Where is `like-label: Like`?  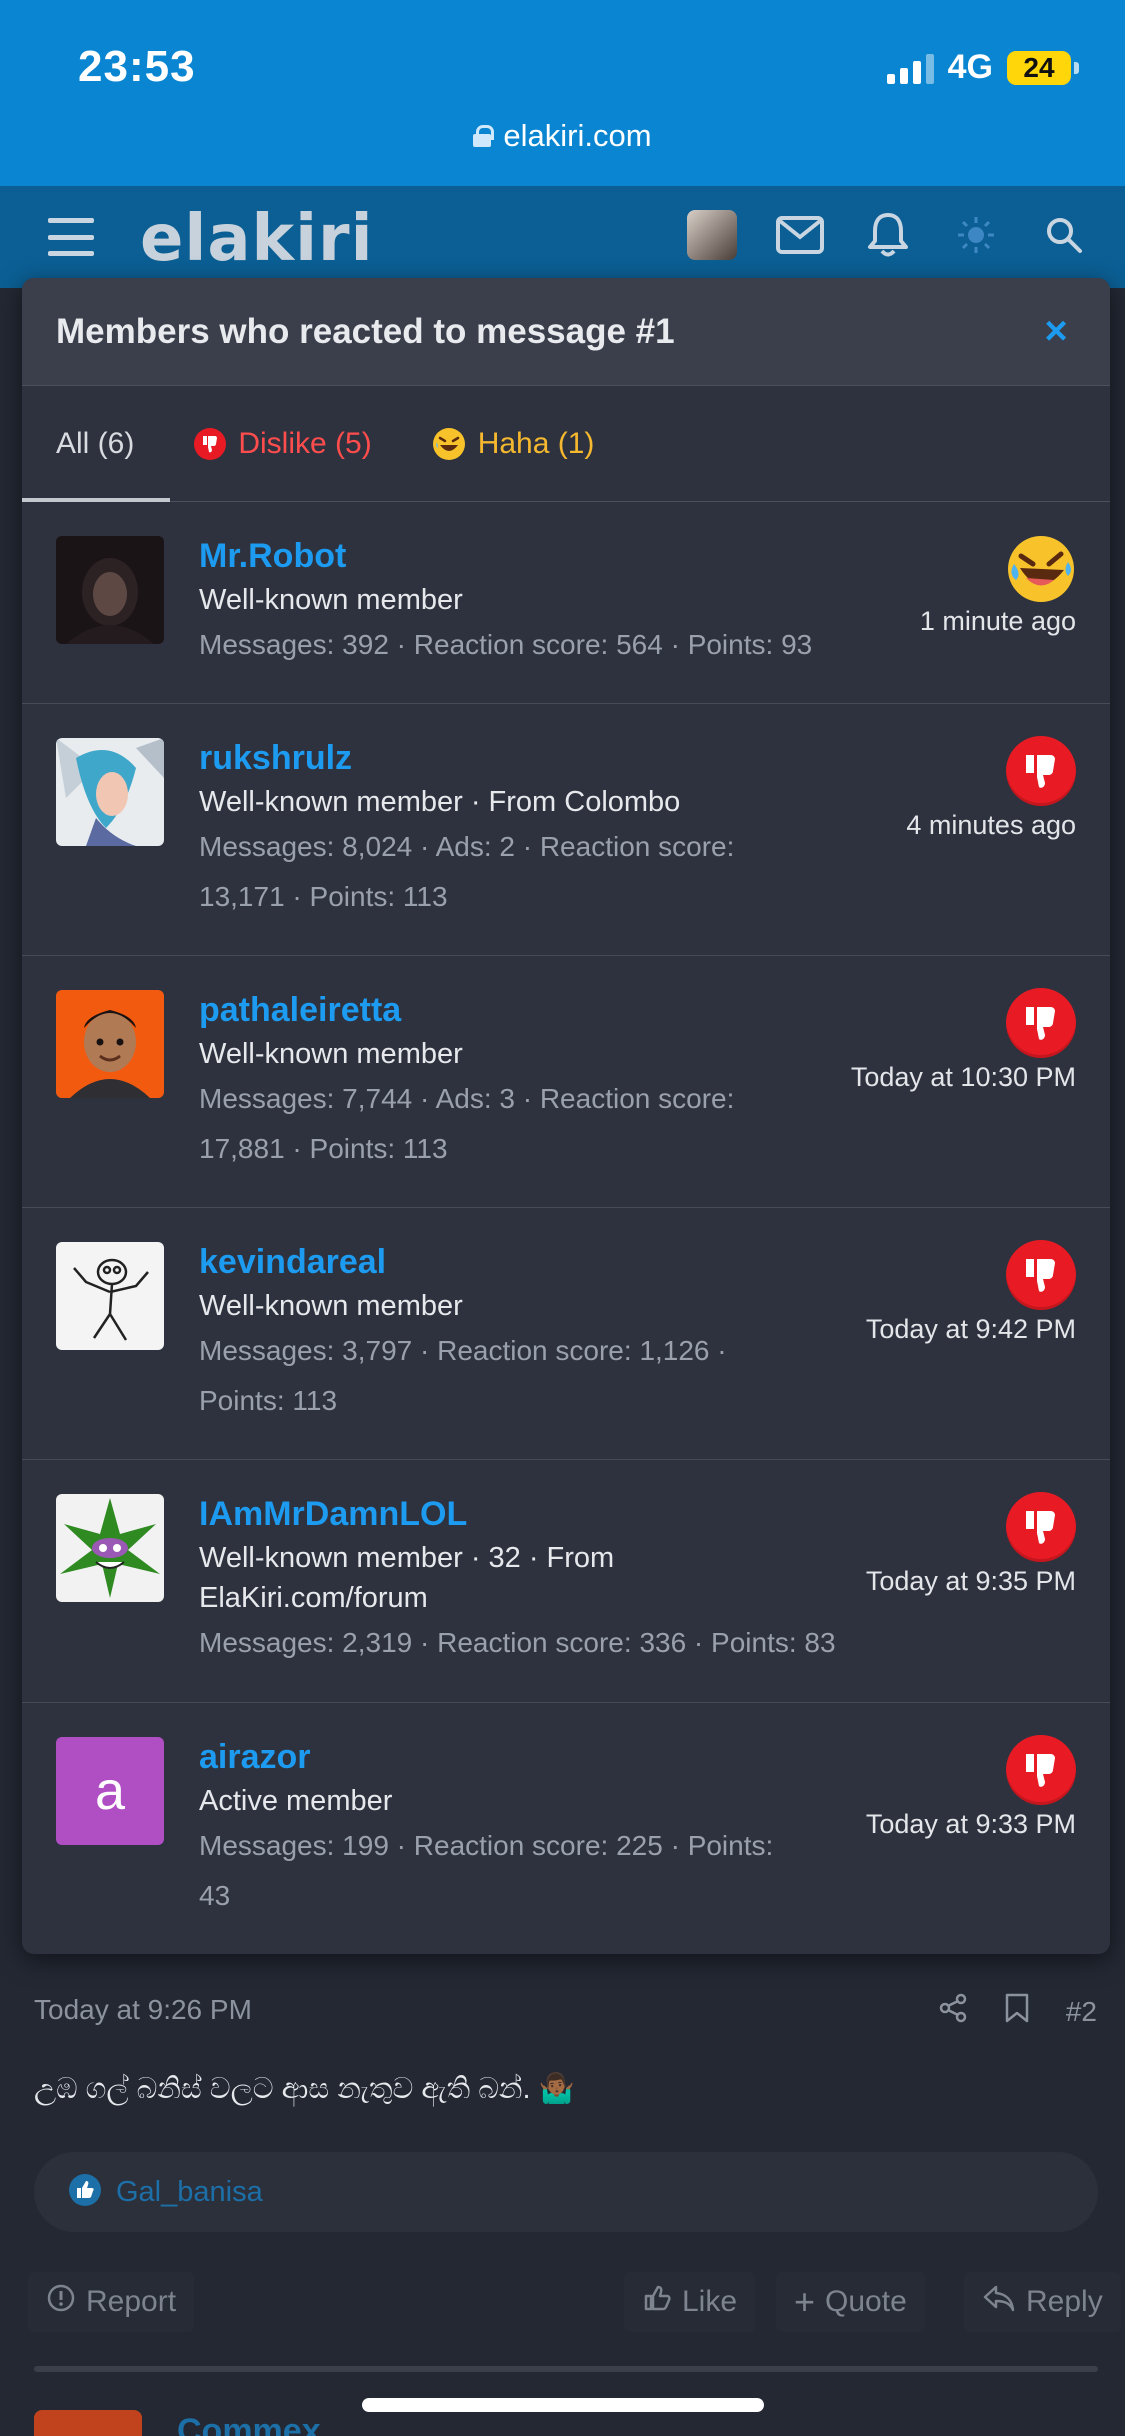
like-label: Like is located at coordinates (710, 2301).